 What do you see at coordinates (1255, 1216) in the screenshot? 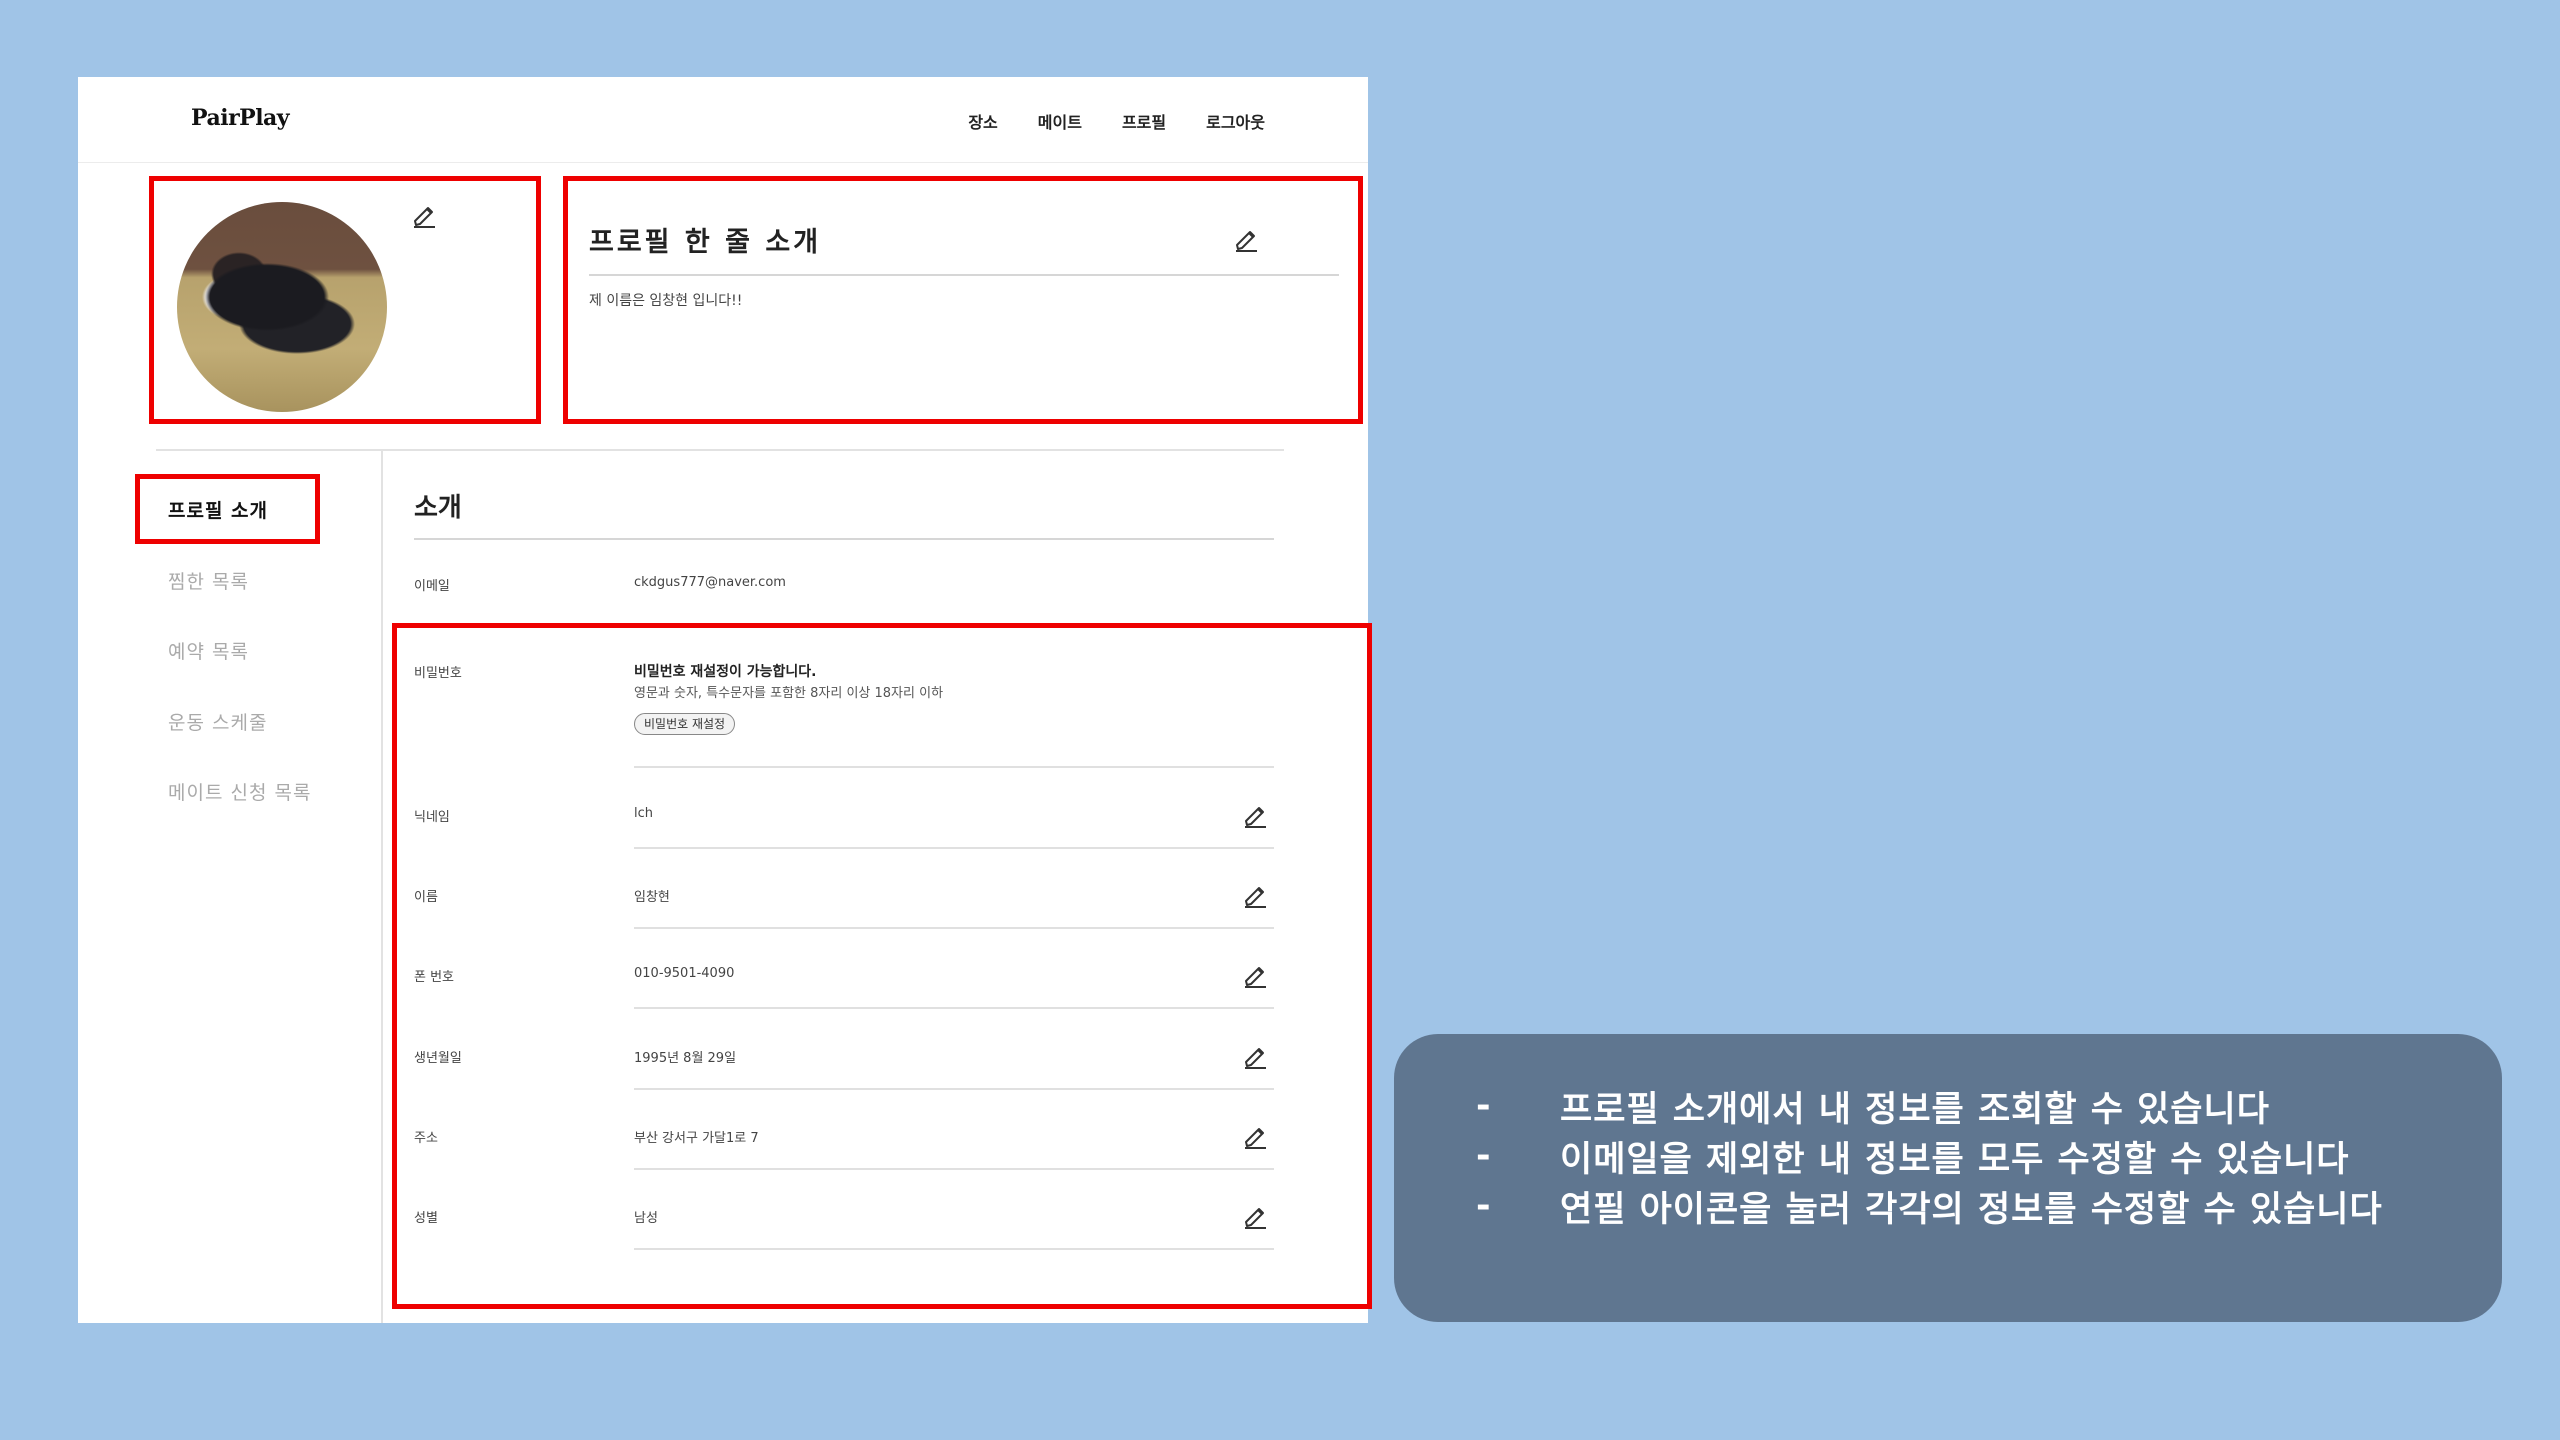
I see `edit-gender-pencil-icon` at bounding box center [1255, 1216].